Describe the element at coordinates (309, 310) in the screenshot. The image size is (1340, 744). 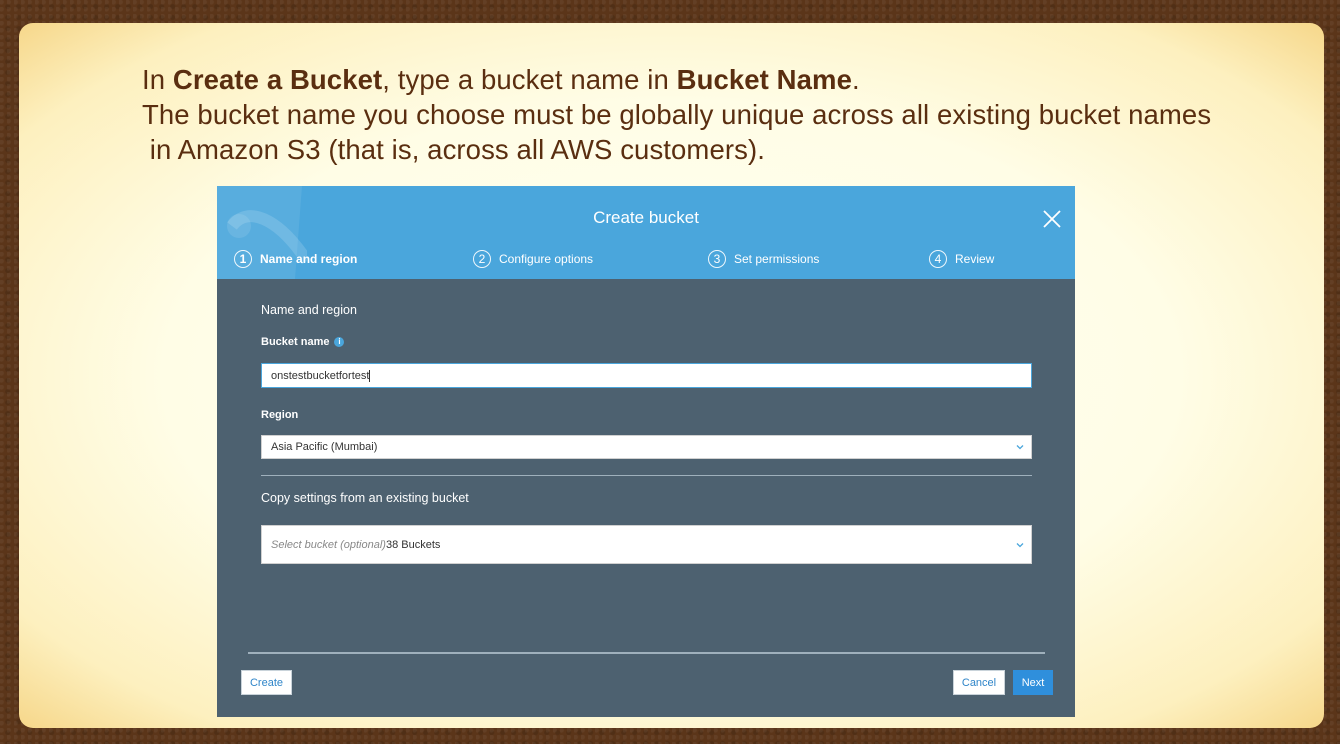
I see `section-title: Name and region` at that location.